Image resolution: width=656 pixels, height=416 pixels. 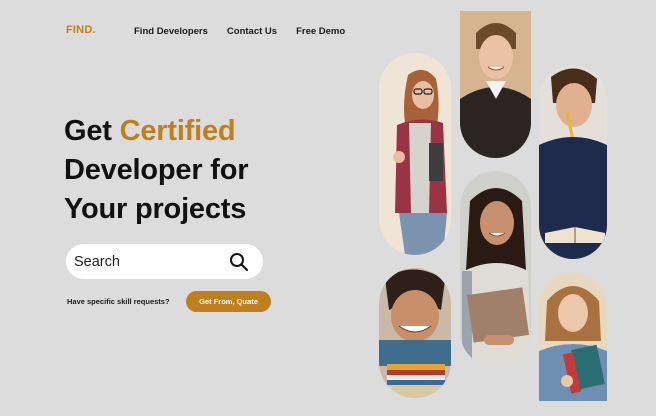 I want to click on get-quote-button: Get From, Quate, so click(x=228, y=301).